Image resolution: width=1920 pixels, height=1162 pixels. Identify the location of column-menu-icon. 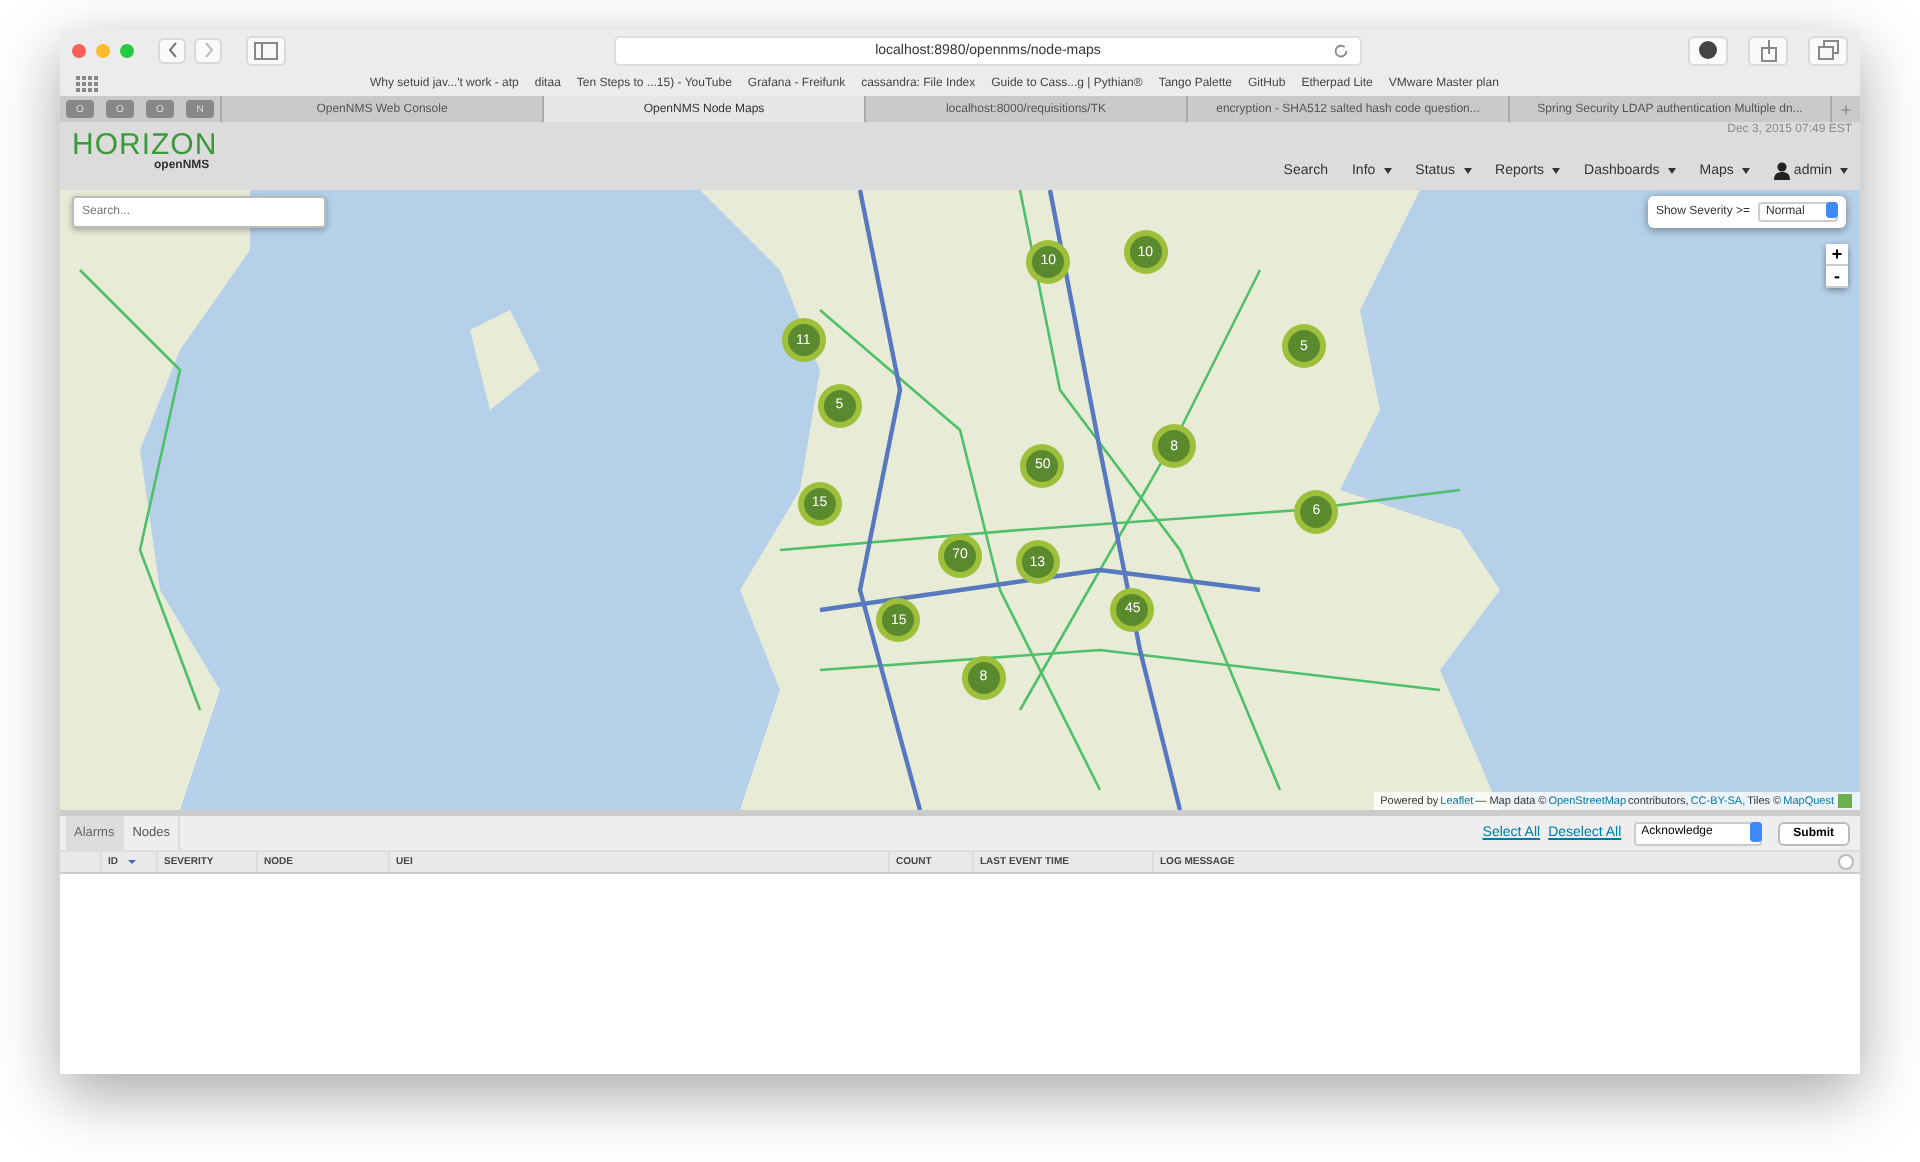
(1846, 862).